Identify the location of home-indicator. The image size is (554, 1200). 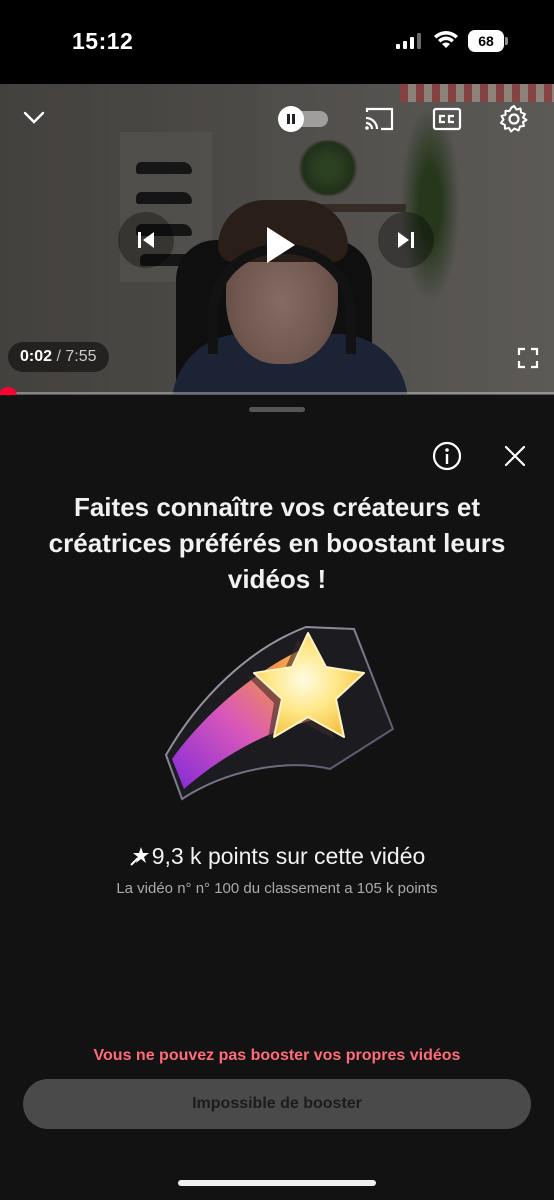
(277, 1183).